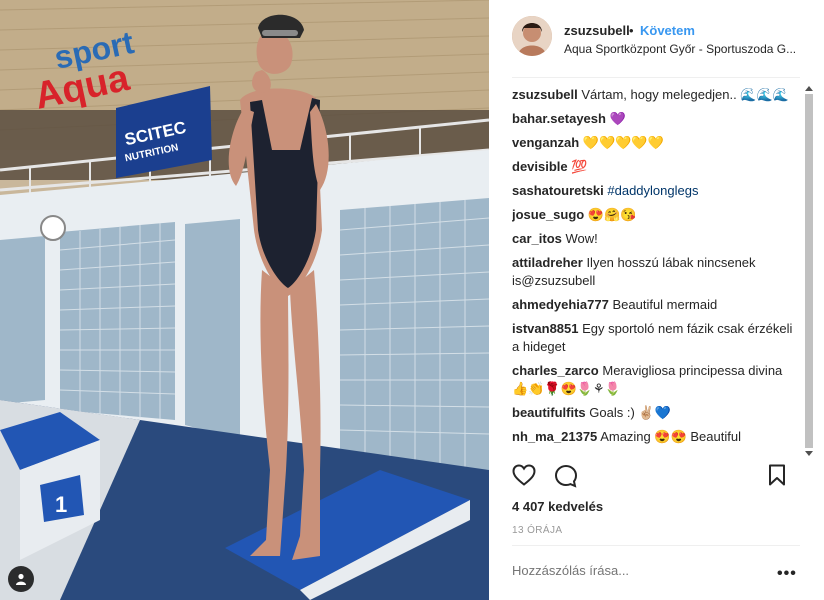  Describe the element at coordinates (532, 36) in the screenshot. I see `avatar` at that location.